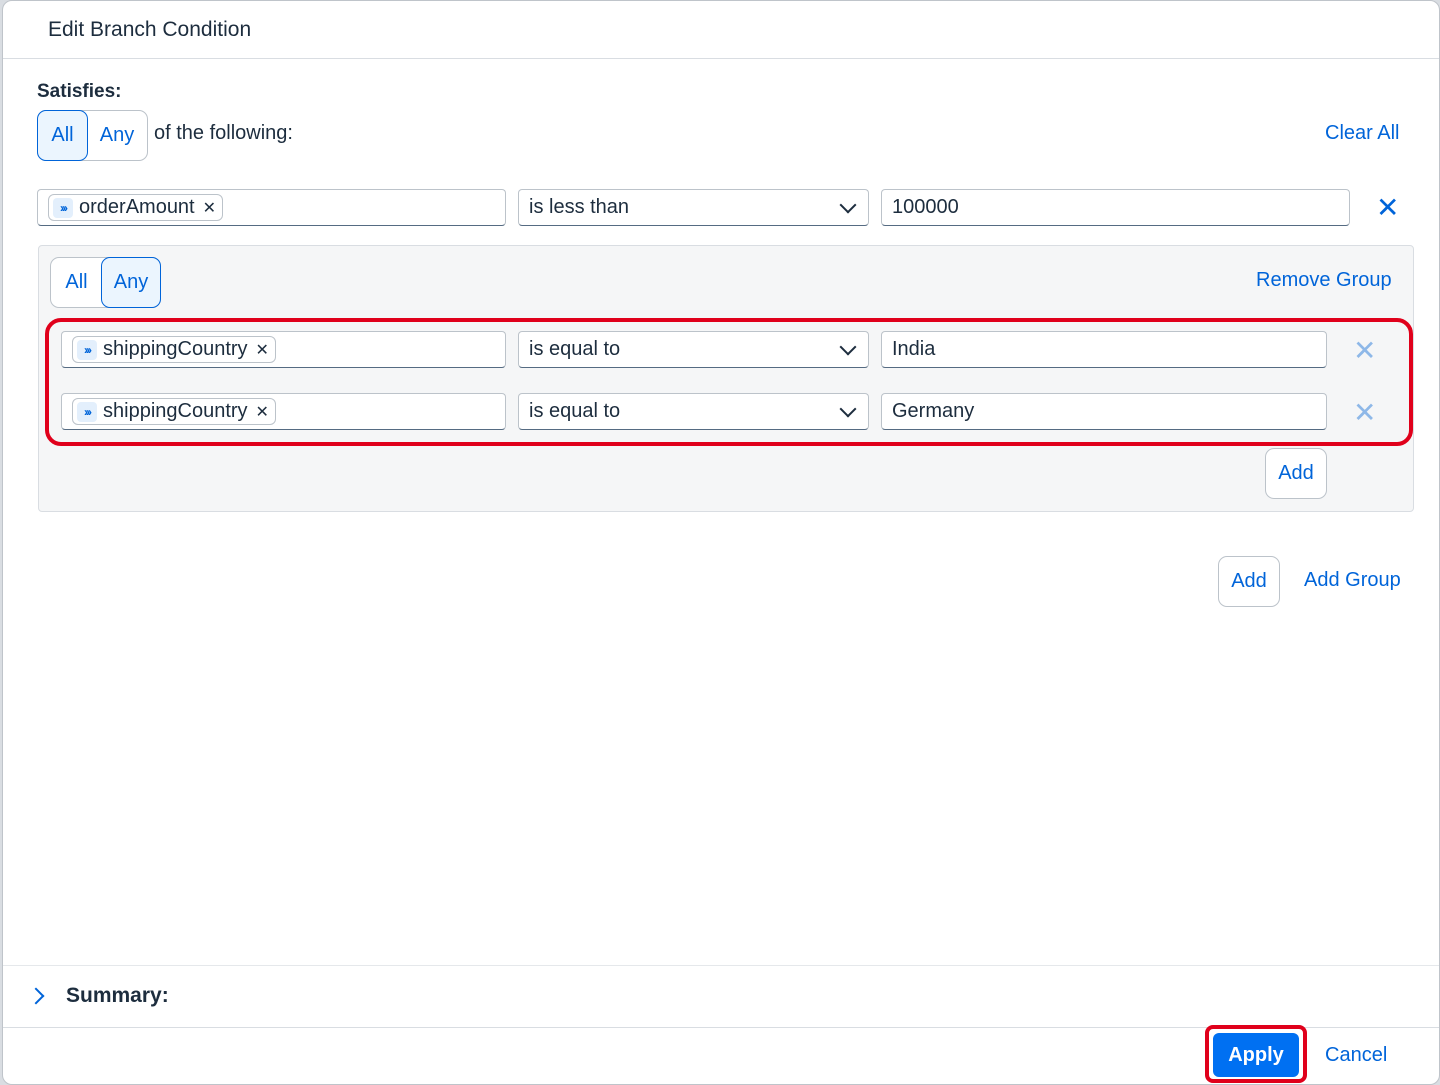  Describe the element at coordinates (79, 91) in the screenshot. I see `satisfies-label: Satisfies:` at that location.